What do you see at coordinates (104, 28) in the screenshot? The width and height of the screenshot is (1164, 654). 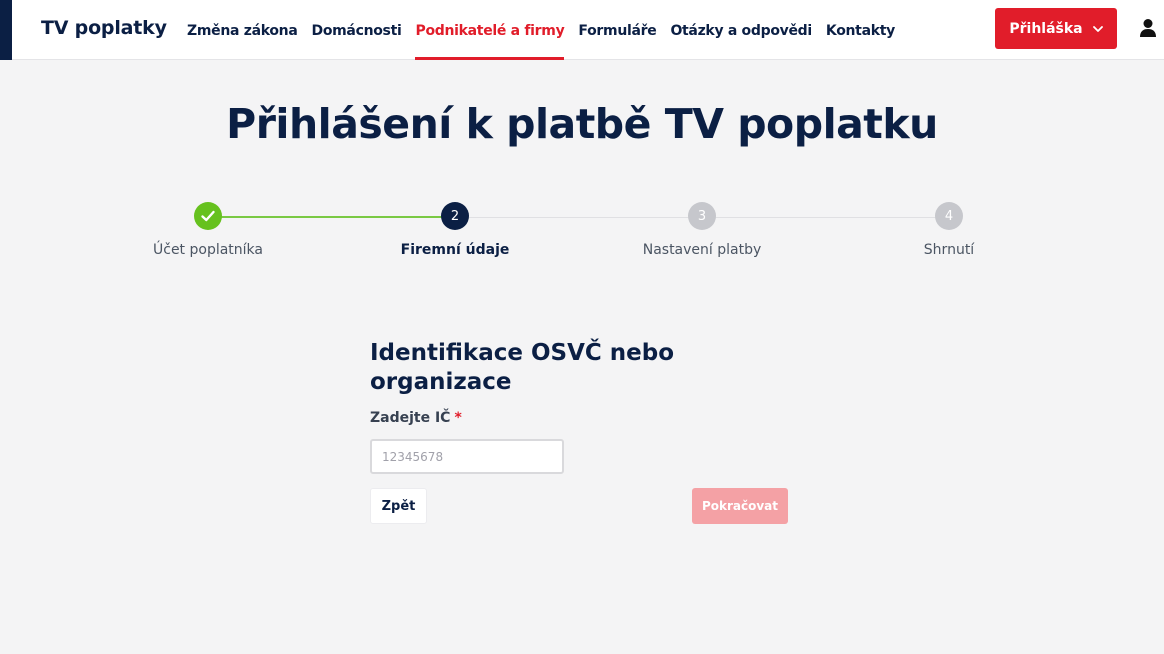 I see `site-logo: TV poplatky` at bounding box center [104, 28].